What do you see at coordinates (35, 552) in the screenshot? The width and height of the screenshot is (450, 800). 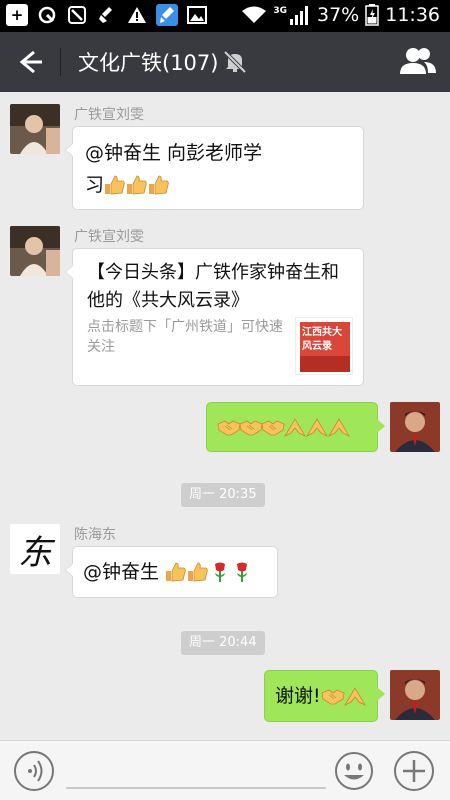 I see `avatar-calligraphy: 东` at bounding box center [35, 552].